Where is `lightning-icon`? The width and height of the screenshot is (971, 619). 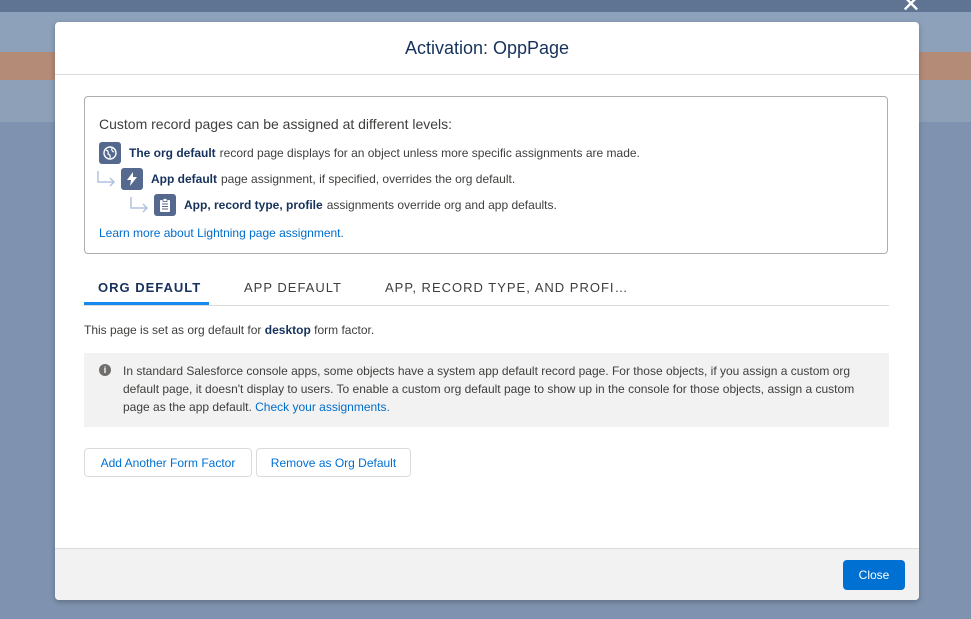 lightning-icon is located at coordinates (132, 179).